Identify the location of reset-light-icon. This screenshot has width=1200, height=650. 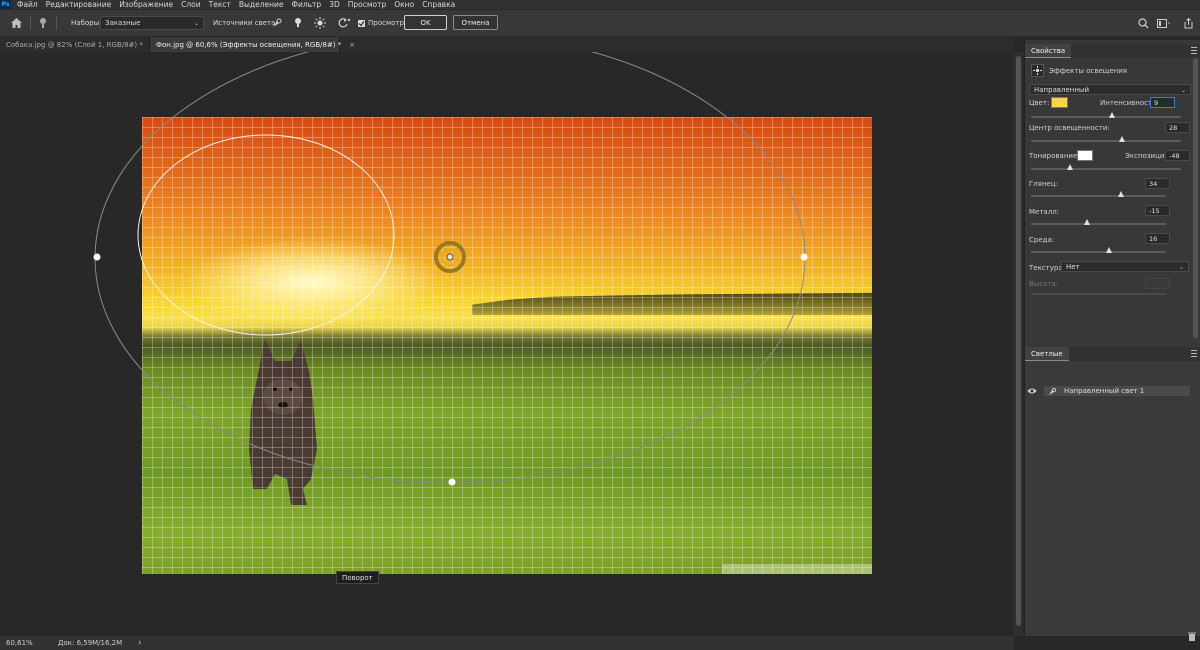
(344, 23).